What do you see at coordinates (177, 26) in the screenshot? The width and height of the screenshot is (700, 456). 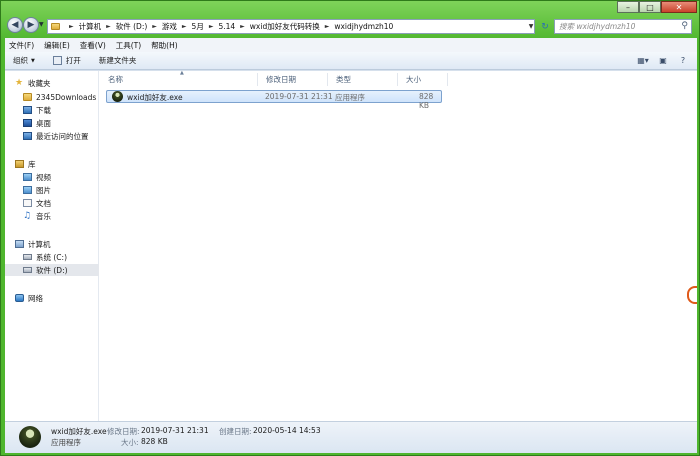 I see `breadcrumb-games: 游戏 ►` at bounding box center [177, 26].